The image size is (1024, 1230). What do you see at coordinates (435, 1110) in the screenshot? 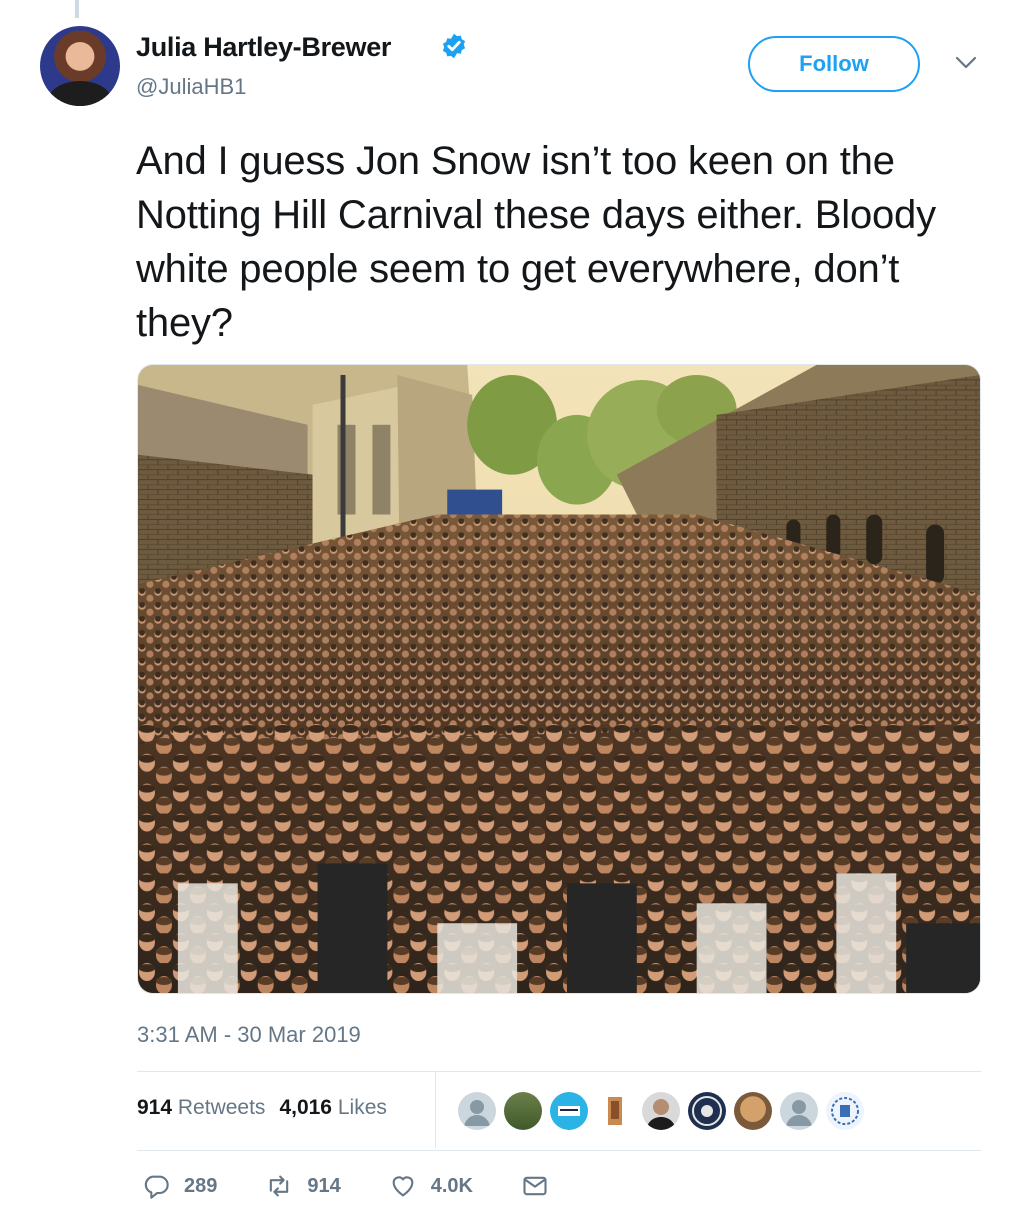
I see `stats-separator` at bounding box center [435, 1110].